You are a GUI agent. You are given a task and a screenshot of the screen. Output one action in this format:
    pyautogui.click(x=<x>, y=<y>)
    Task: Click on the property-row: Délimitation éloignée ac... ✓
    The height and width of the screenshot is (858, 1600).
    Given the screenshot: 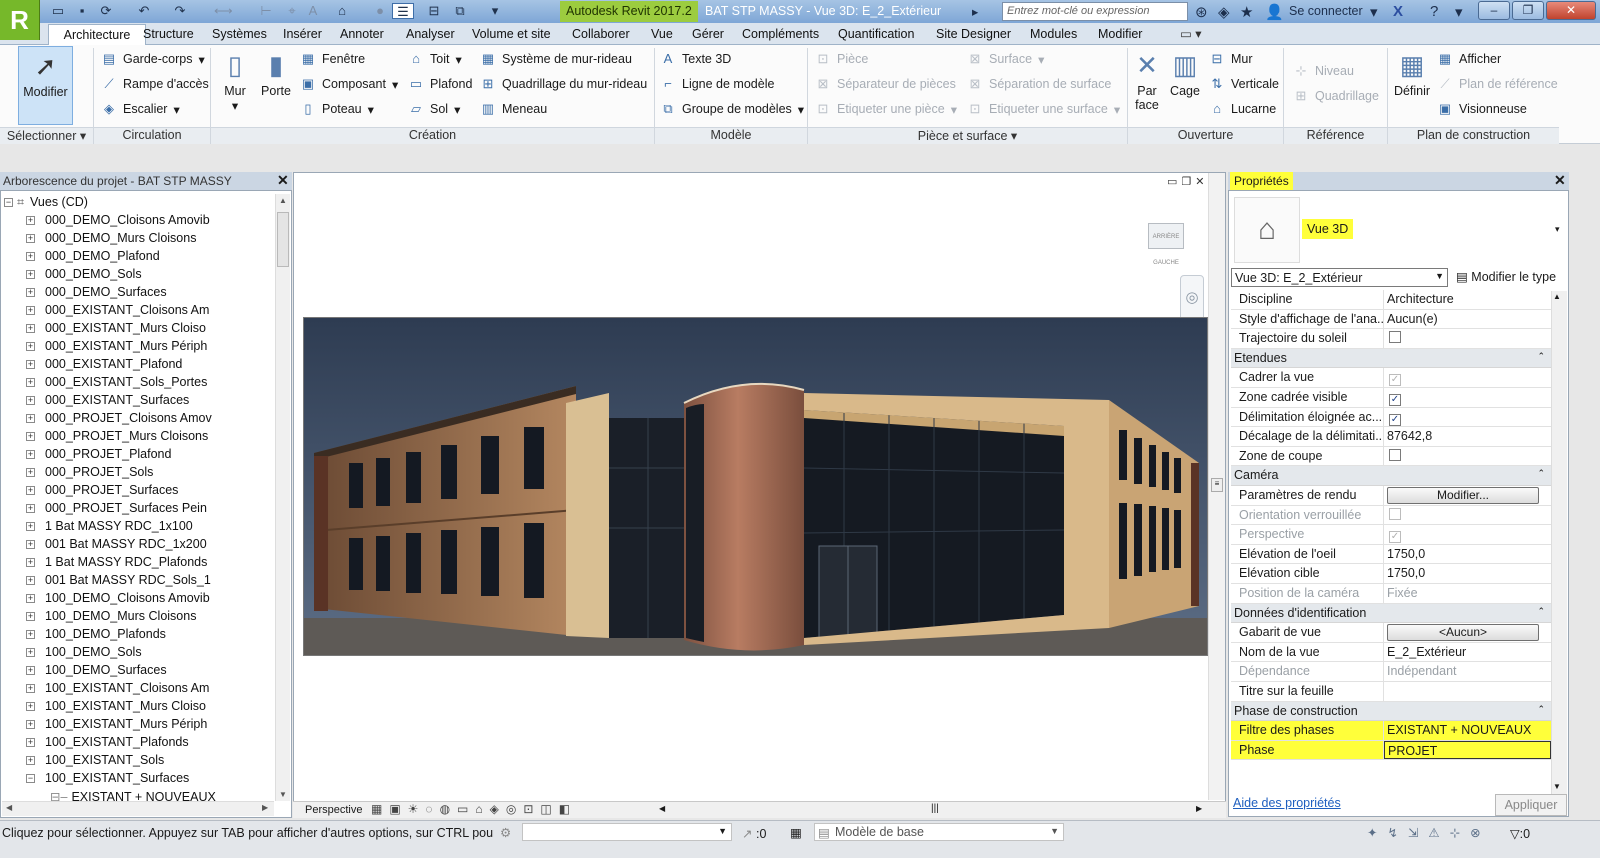 What is the action you would take?
    pyautogui.click(x=1391, y=417)
    